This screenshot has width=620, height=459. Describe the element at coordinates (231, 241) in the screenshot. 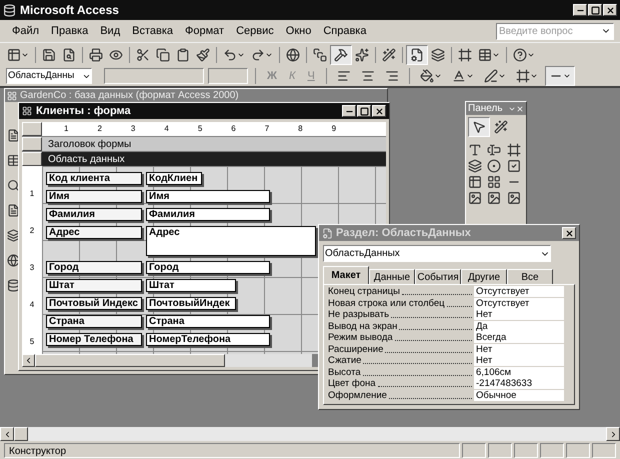

I see `text-box-control: Адрес` at that location.